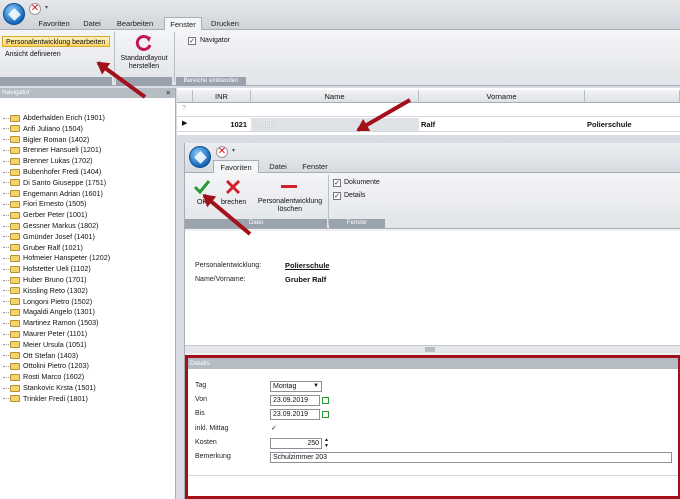  I want to click on tab-favoriten: Favoriten, so click(54, 23).